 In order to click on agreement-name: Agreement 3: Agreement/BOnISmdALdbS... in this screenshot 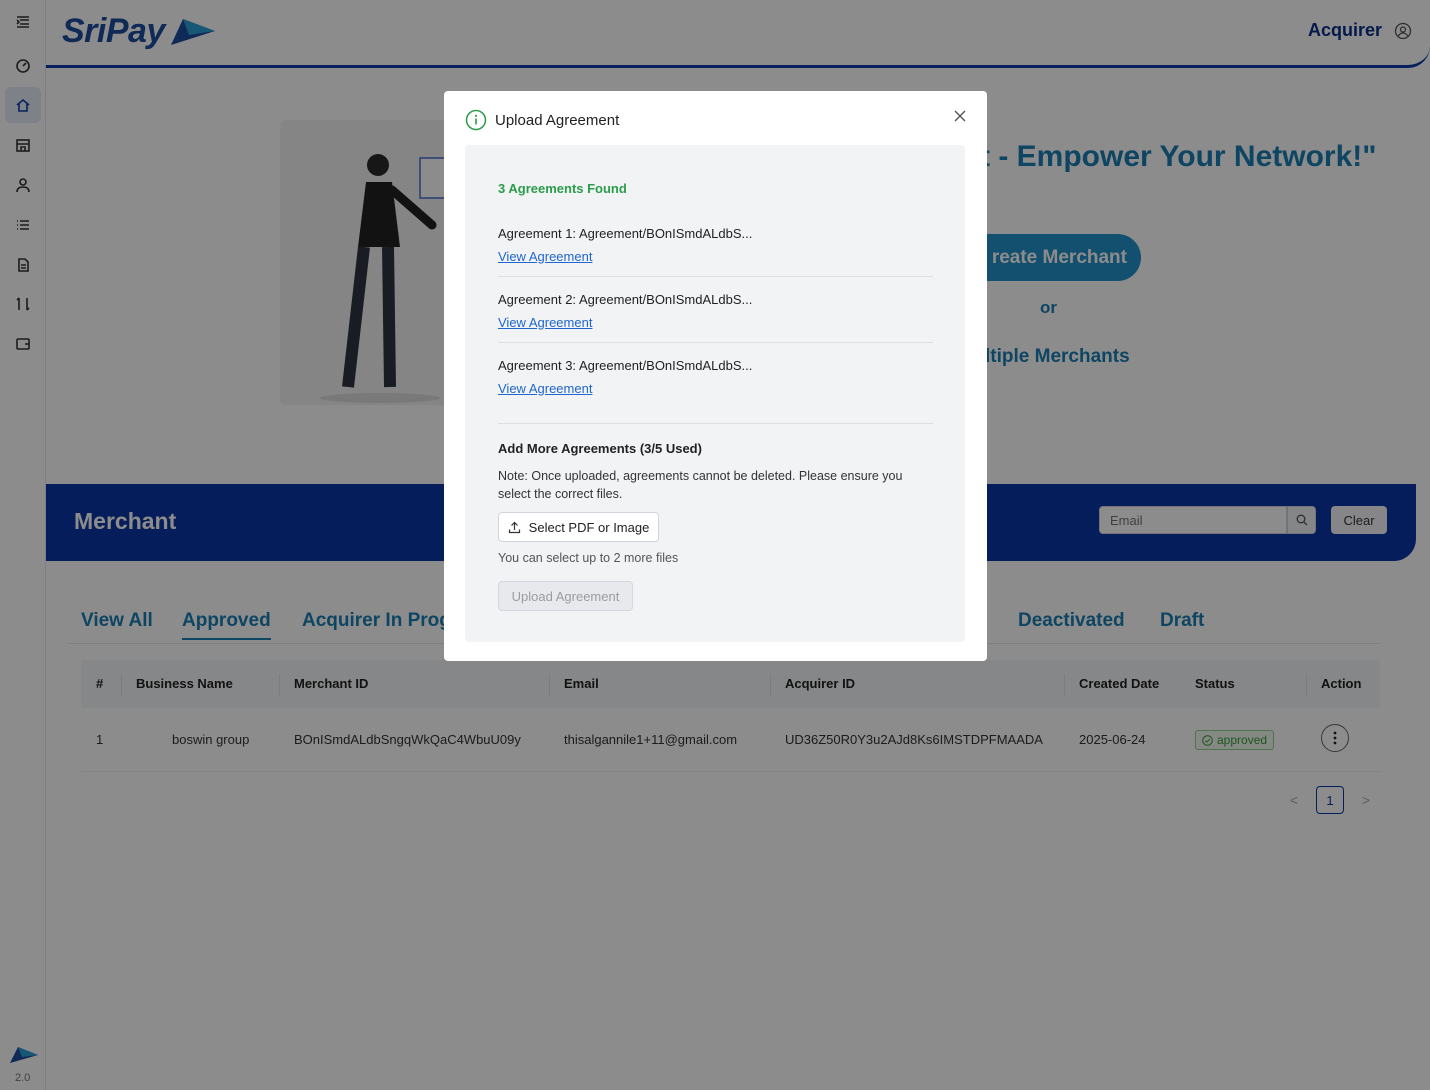, I will do `click(625, 365)`.